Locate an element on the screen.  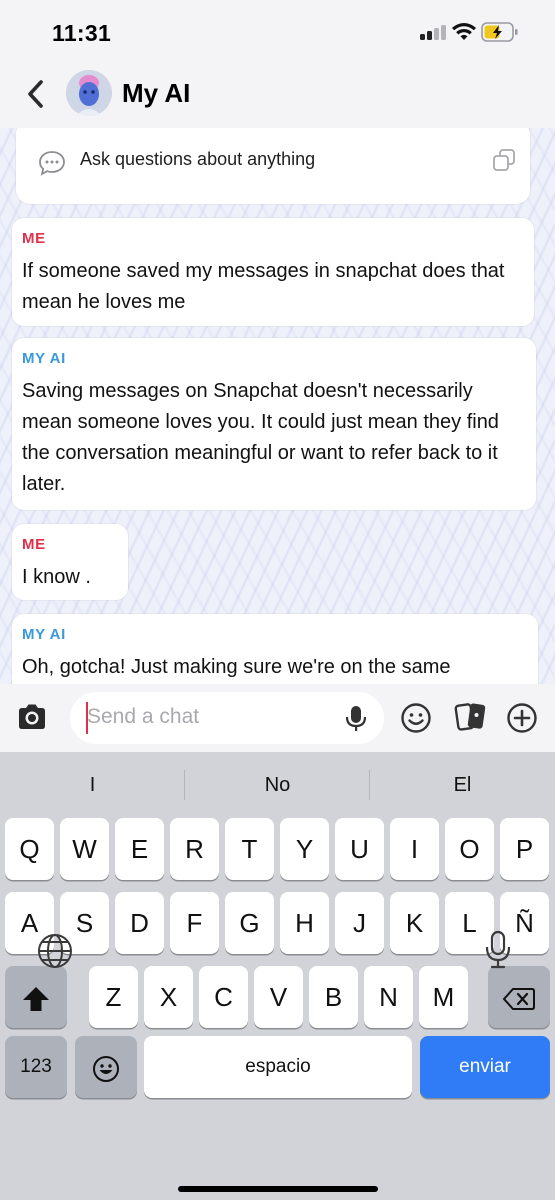
dictation-mic-icon is located at coordinates (498, 950).